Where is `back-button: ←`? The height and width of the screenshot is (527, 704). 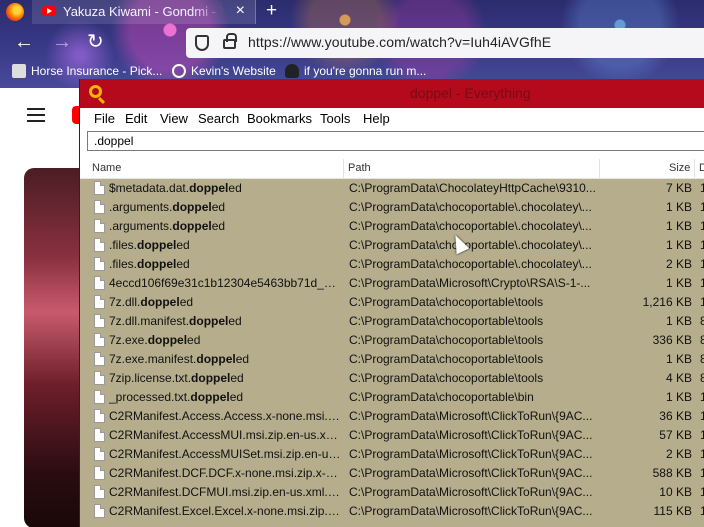 back-button: ← is located at coordinates (24, 42).